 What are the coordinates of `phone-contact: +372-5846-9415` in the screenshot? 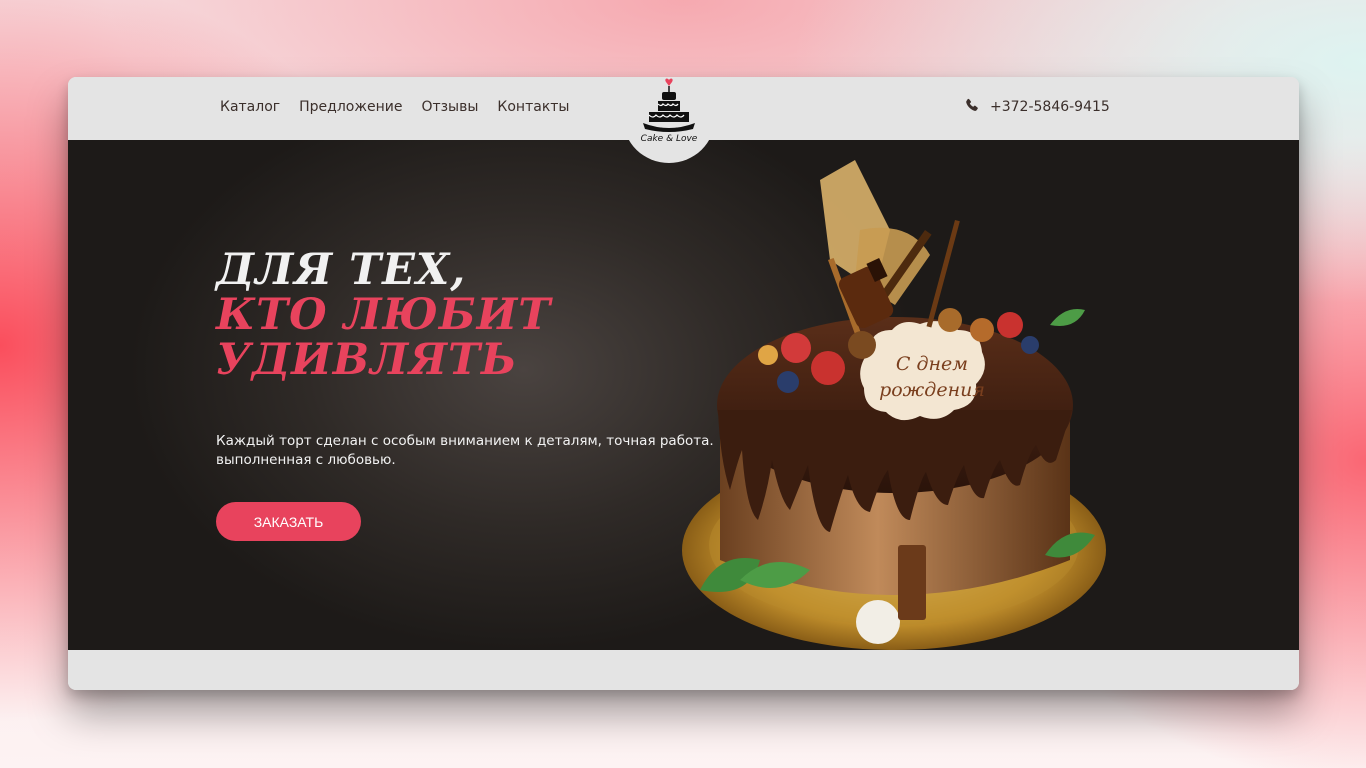 It's located at (1037, 107).